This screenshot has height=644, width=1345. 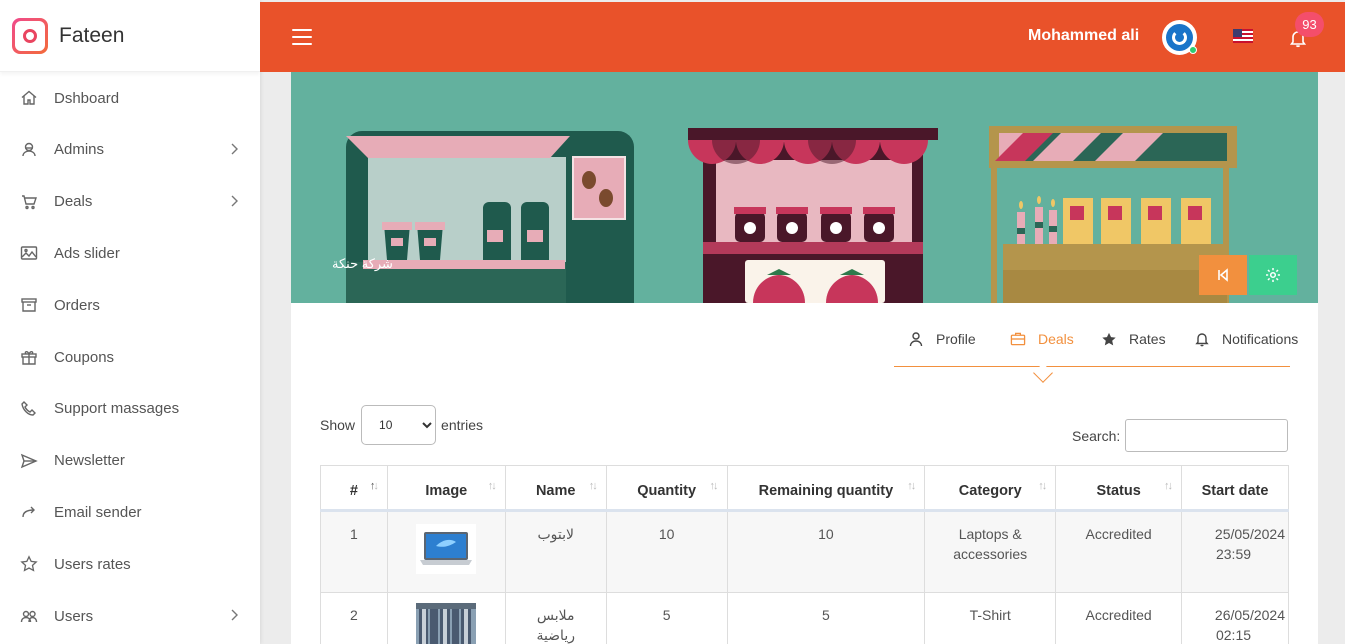 I want to click on online-status-dot, so click(x=1193, y=50).